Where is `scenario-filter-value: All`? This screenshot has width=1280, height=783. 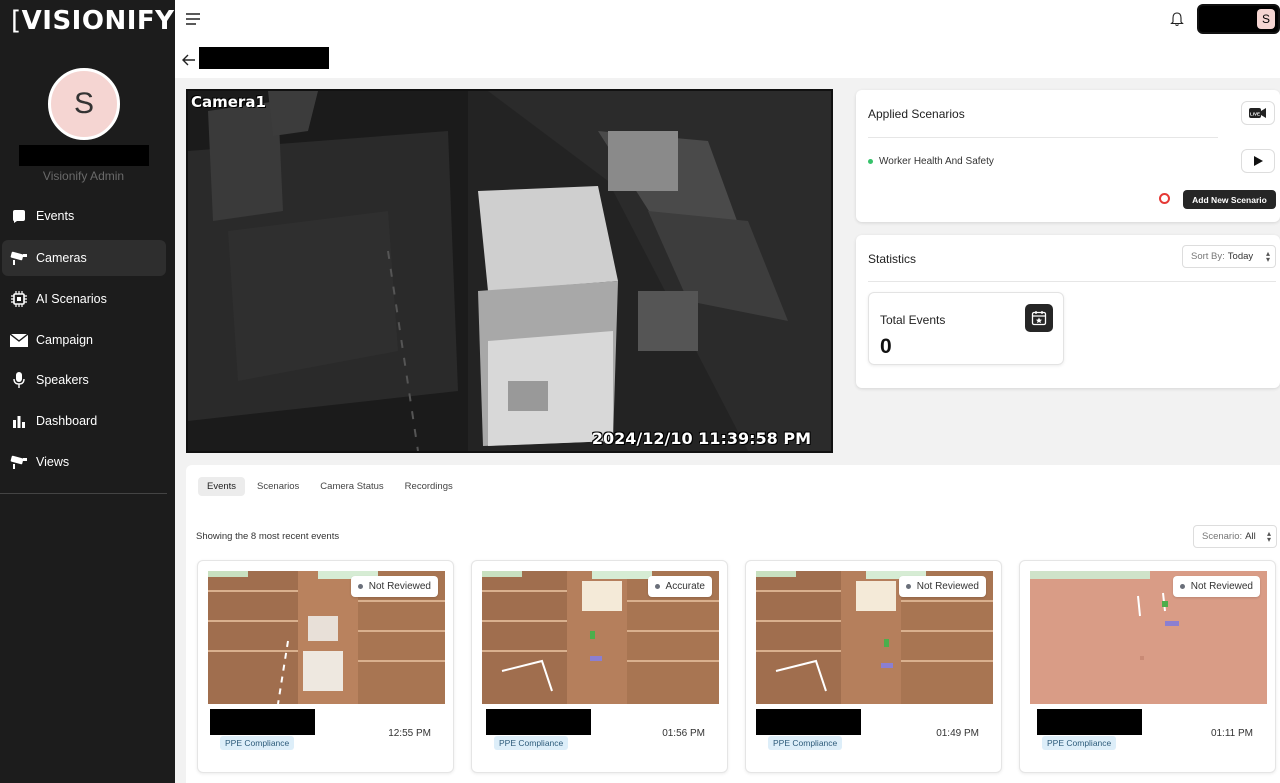 scenario-filter-value: All is located at coordinates (1250, 536).